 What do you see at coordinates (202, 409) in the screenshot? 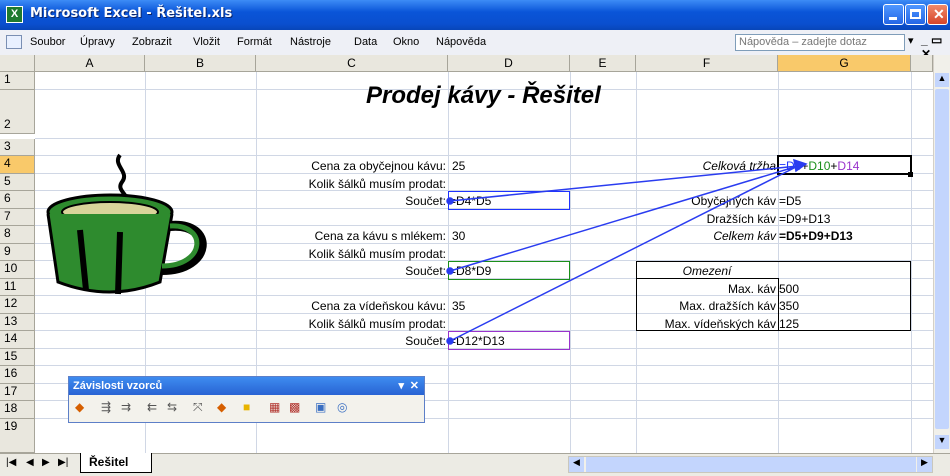
I see `remove-all-arrows-icon: ⤧` at bounding box center [202, 409].